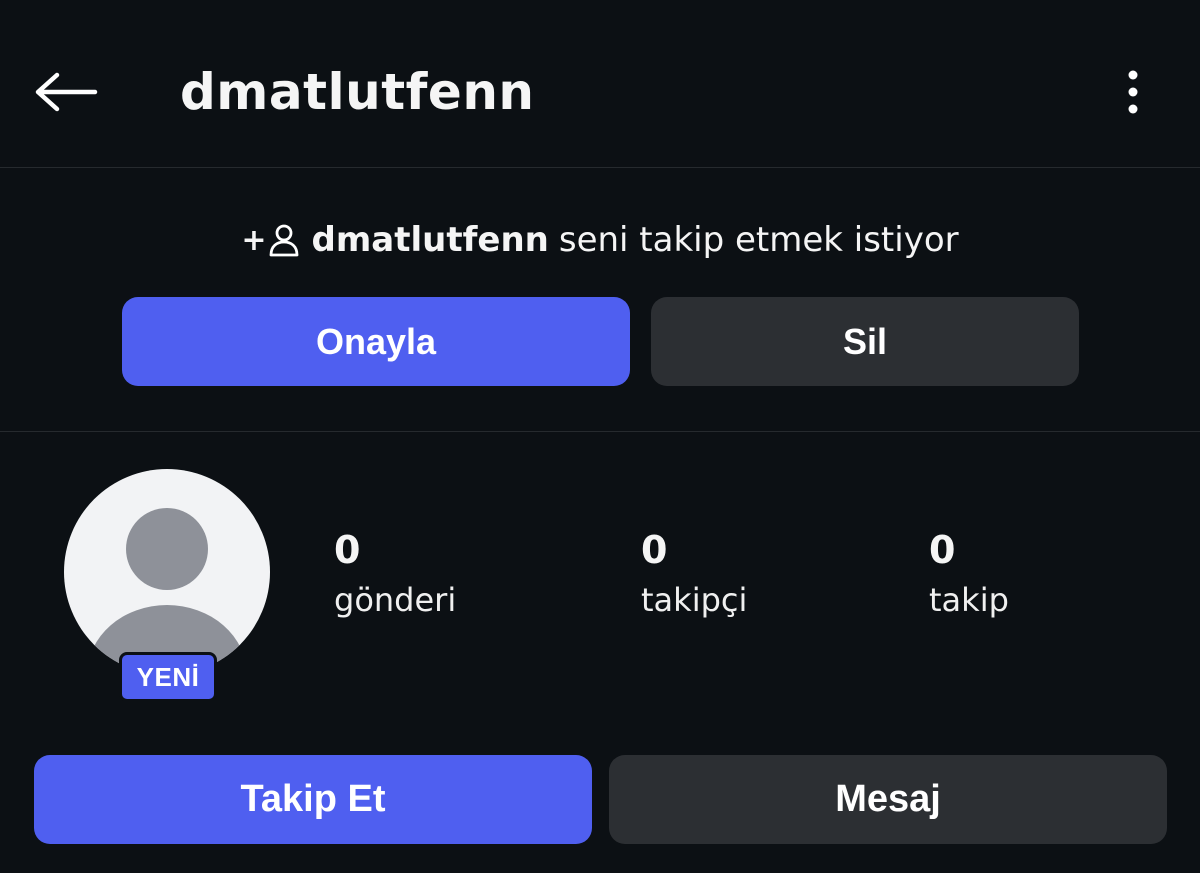  Describe the element at coordinates (694, 600) in the screenshot. I see `followers-label: takipçi` at that location.